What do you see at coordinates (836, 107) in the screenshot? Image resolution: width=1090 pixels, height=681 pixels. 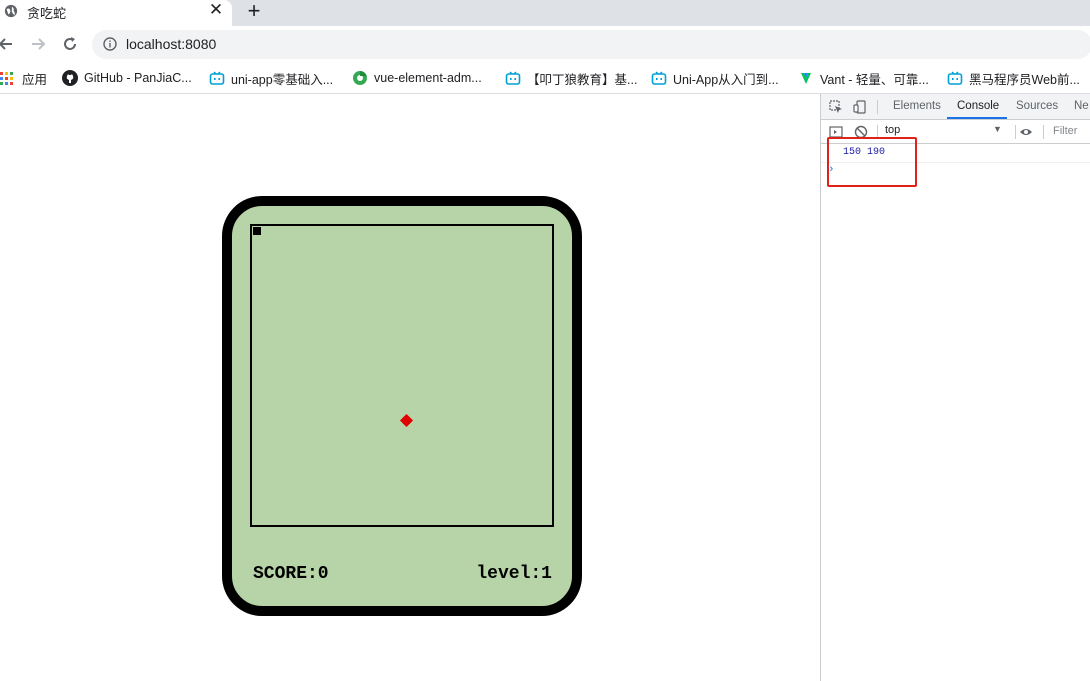 I see `inspect-element-icon` at bounding box center [836, 107].